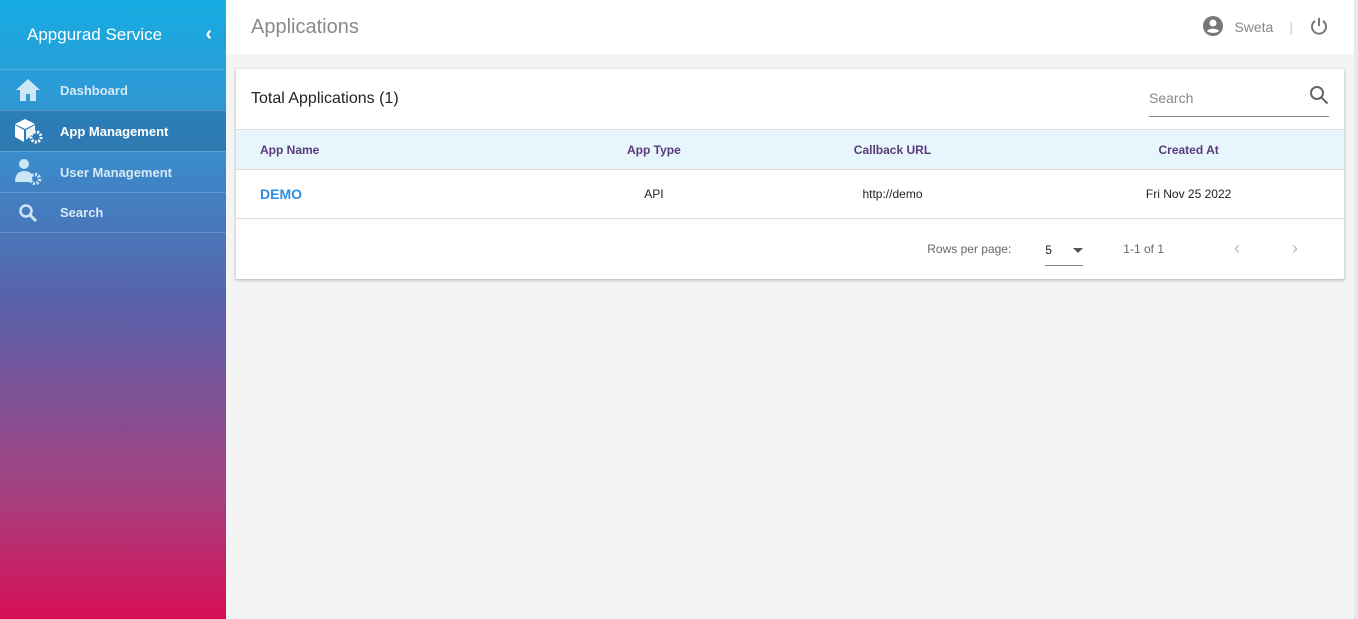 The width and height of the screenshot is (1358, 619). What do you see at coordinates (30, 172) in the screenshot?
I see `user-settings-icon` at bounding box center [30, 172].